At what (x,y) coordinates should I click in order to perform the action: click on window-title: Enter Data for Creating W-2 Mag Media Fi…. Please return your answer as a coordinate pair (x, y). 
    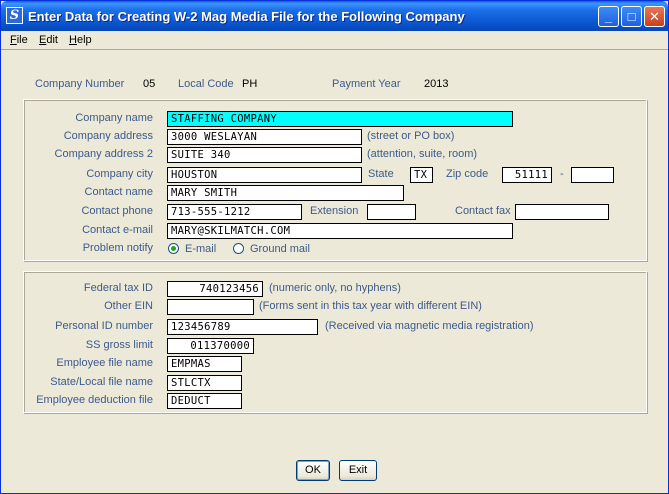
    Looking at the image, I should click on (246, 16).